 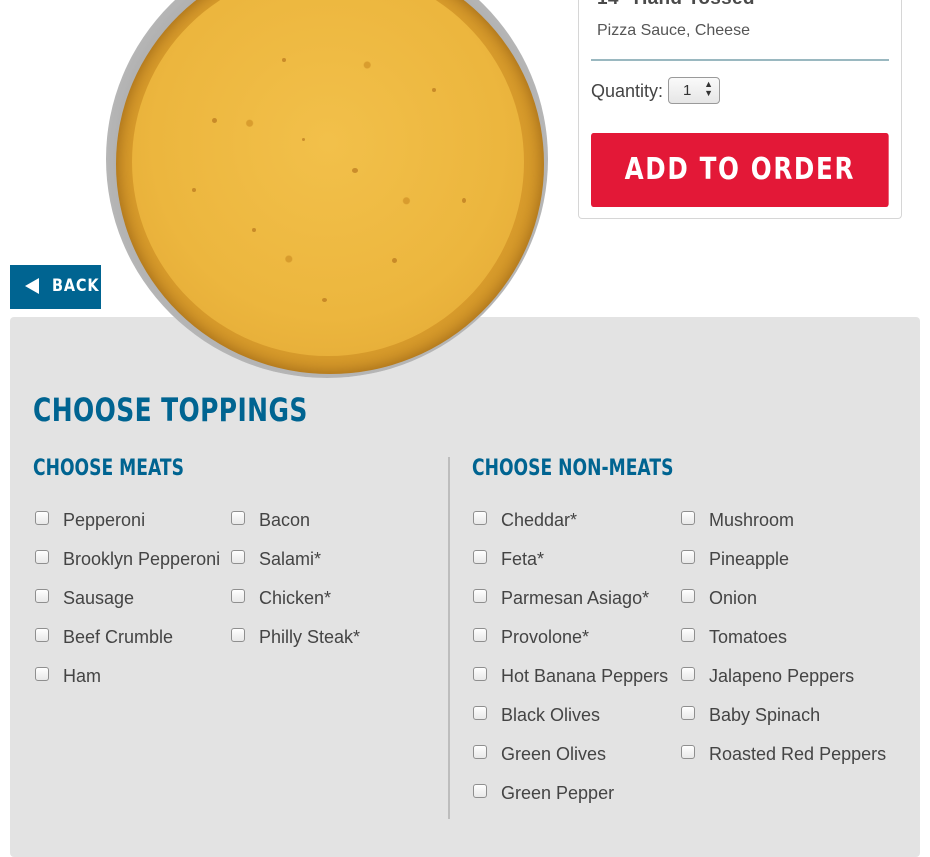 What do you see at coordinates (748, 637) in the screenshot?
I see `topping-label: Tomatoes` at bounding box center [748, 637].